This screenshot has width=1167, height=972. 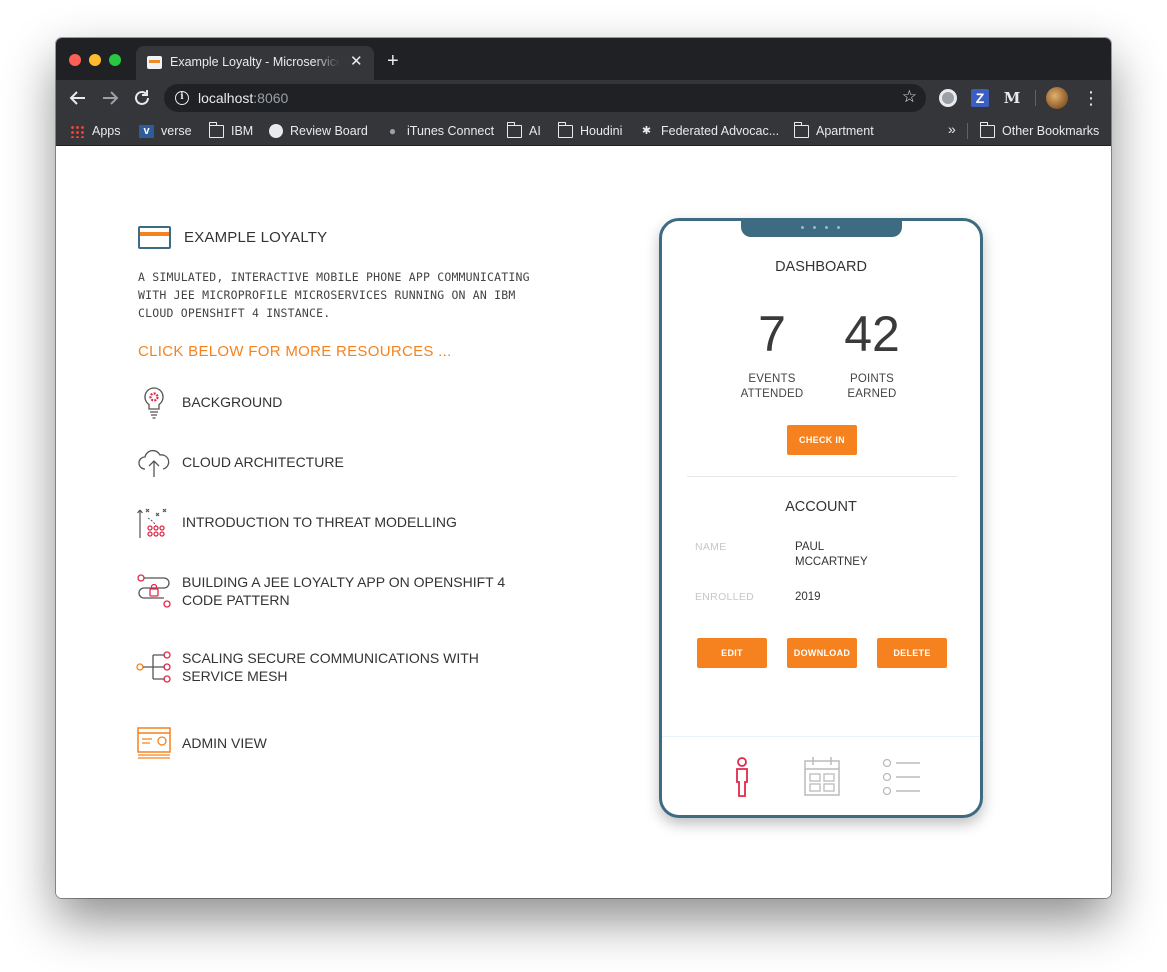 I want to click on bookmark-label: Review Board, so click(x=329, y=131).